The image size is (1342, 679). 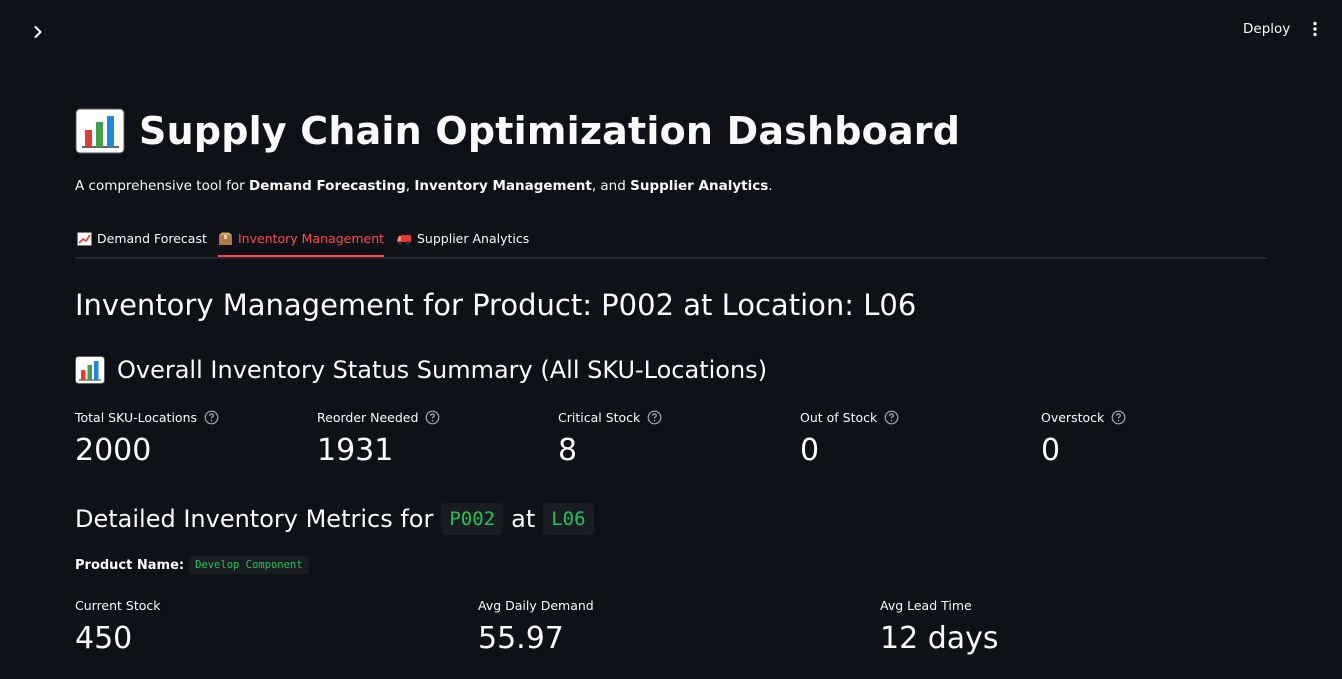 I want to click on metric-avg-daily-demand: Avg Daily Demand 55.97, so click(x=536, y=627).